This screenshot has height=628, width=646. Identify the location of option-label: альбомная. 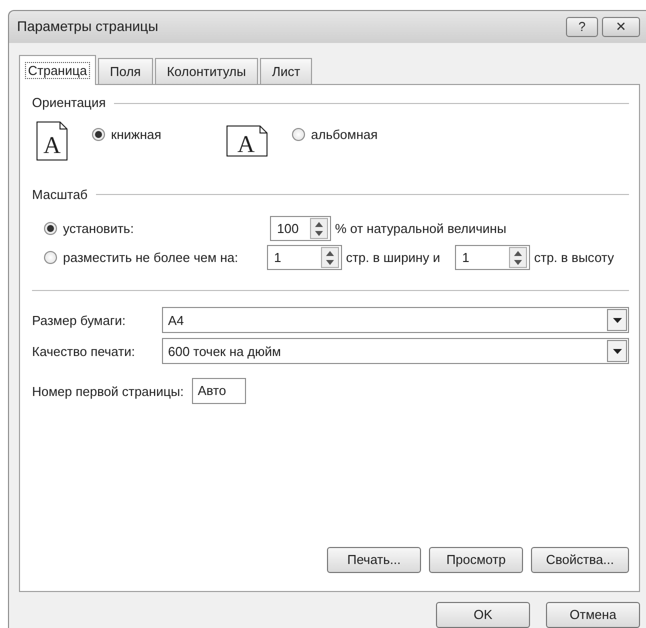
(344, 135).